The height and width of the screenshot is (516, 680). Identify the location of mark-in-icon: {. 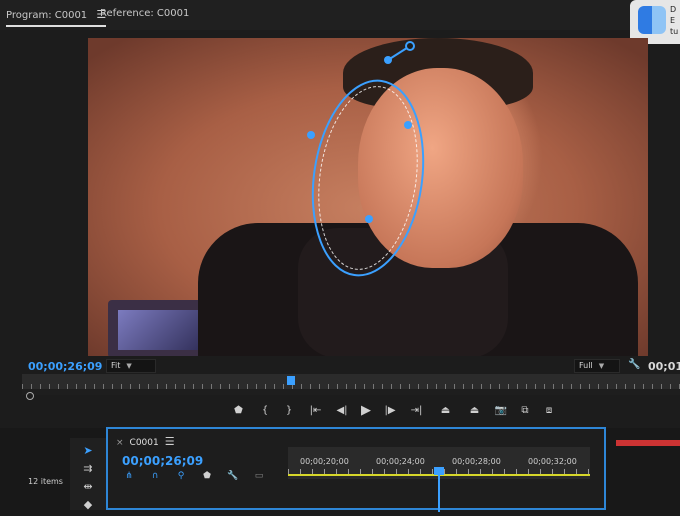
(265, 410).